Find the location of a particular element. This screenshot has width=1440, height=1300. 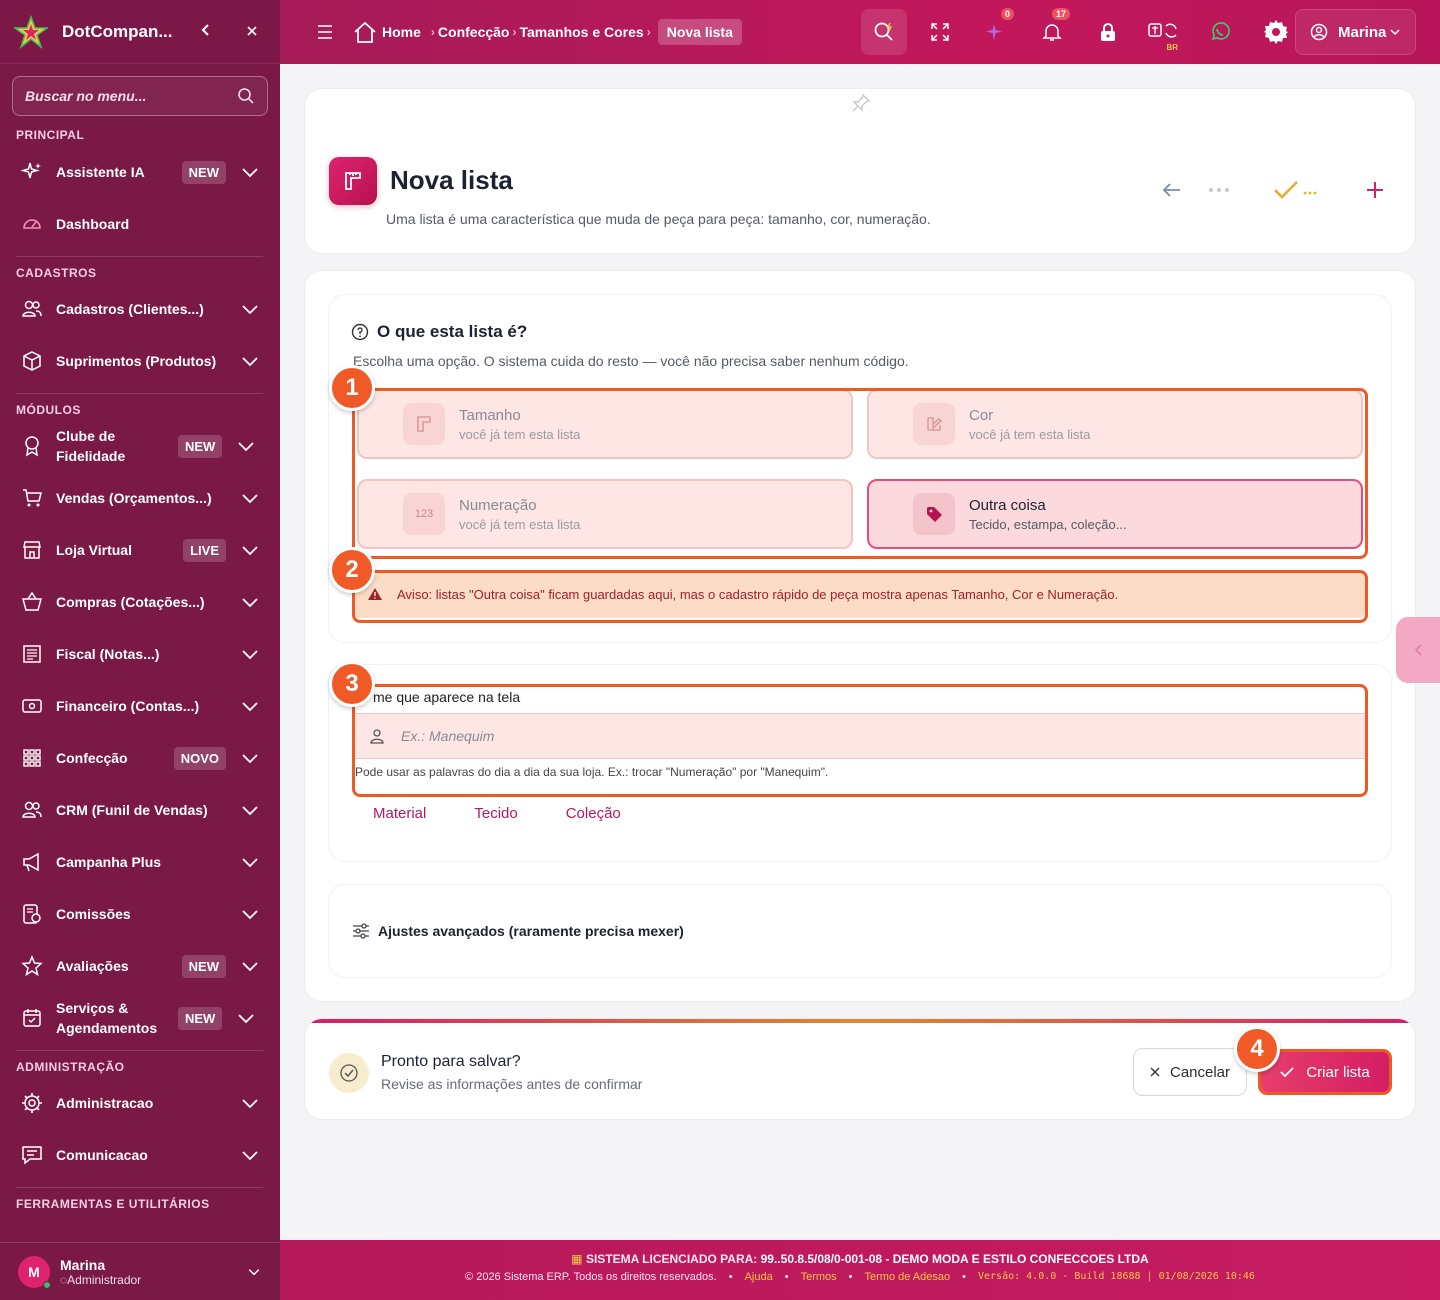

sidebar-item-comunicacao: Comunicacao is located at coordinates (140, 1155).